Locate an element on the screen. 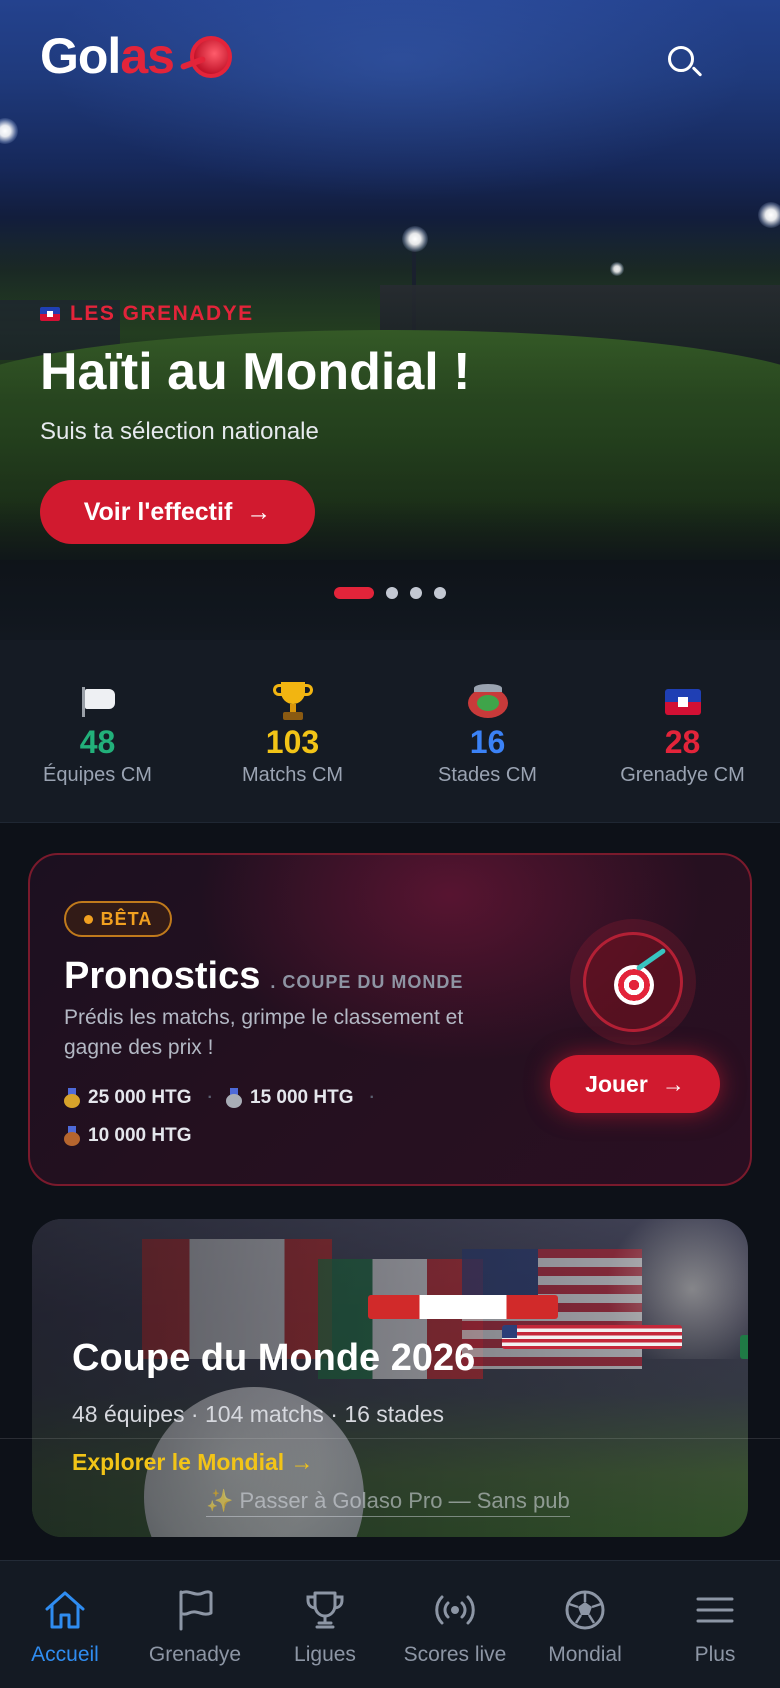 The height and width of the screenshot is (1688, 780). stat-matches: 103 Matchs CM is located at coordinates (292, 731).